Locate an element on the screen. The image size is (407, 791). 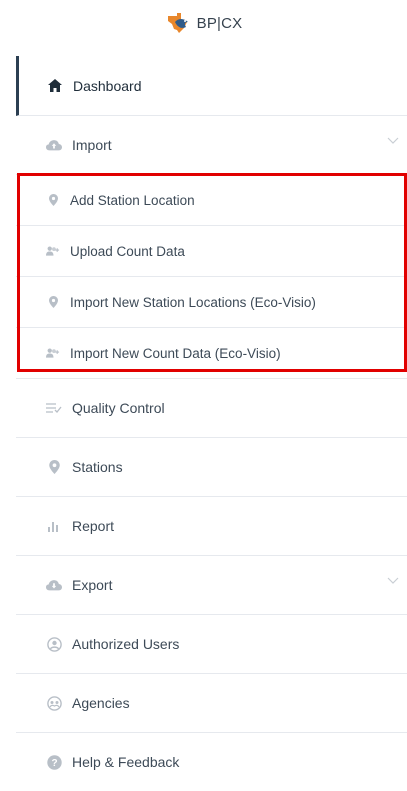
help-circle-icon: ? is located at coordinates (54, 762).